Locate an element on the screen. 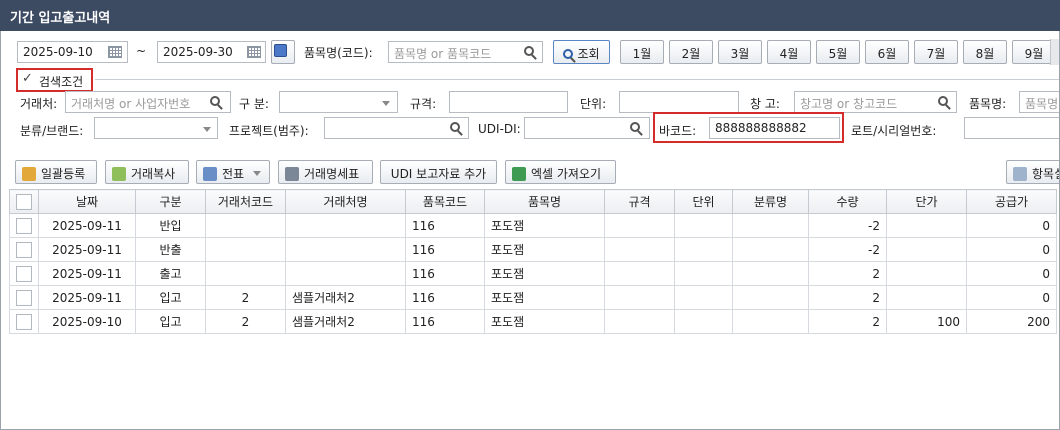  column-header: 구분 is located at coordinates (170, 201).